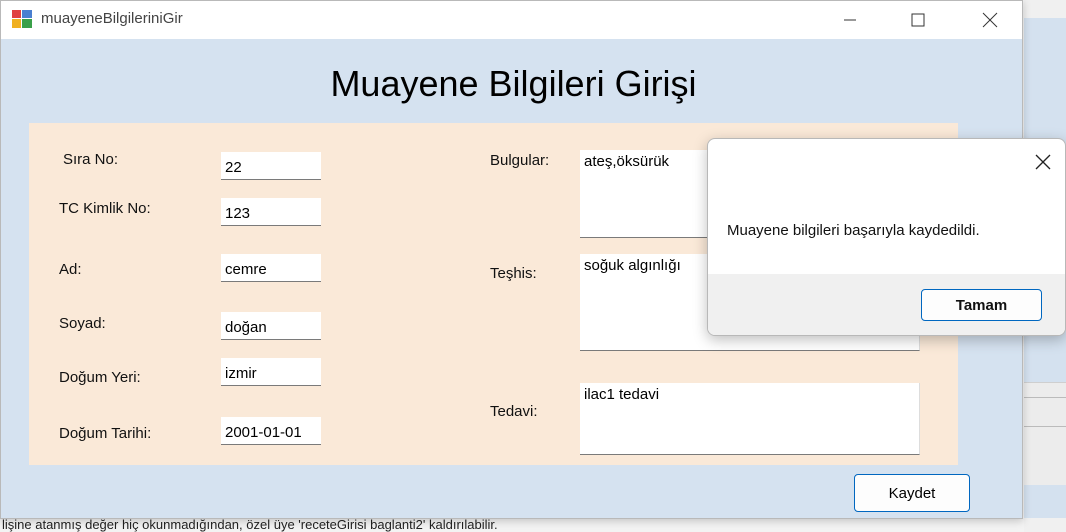 The width and height of the screenshot is (1066, 532). Describe the element at coordinates (513, 83) in the screenshot. I see `page-title: Muayene Bilgileri Girişi` at that location.